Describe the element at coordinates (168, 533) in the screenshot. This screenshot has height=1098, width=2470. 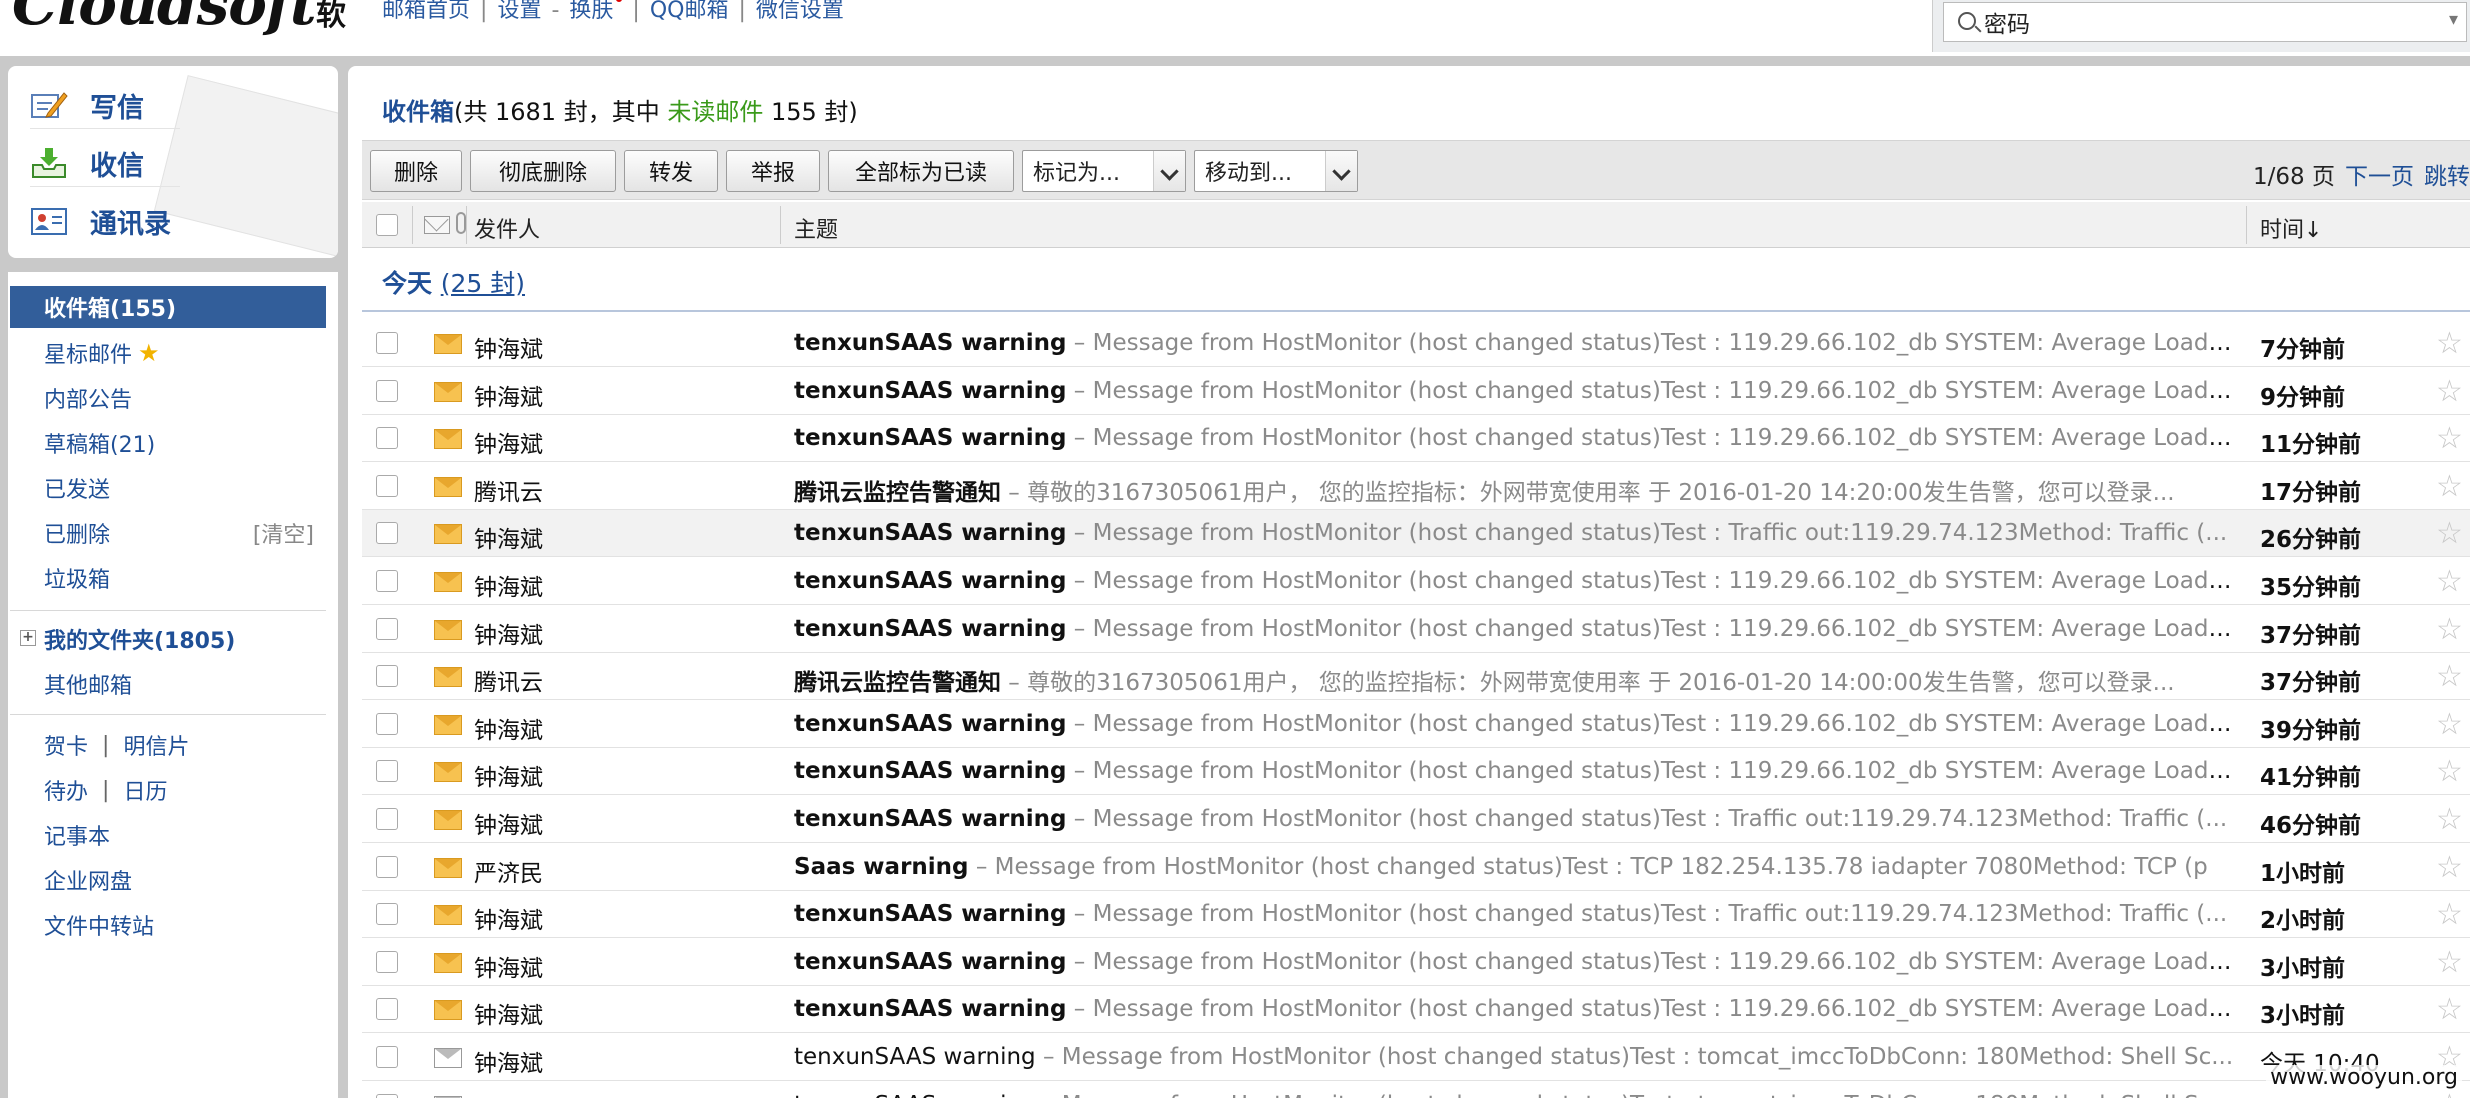
I see `folder-deleted: 已删除 [清空]` at that location.